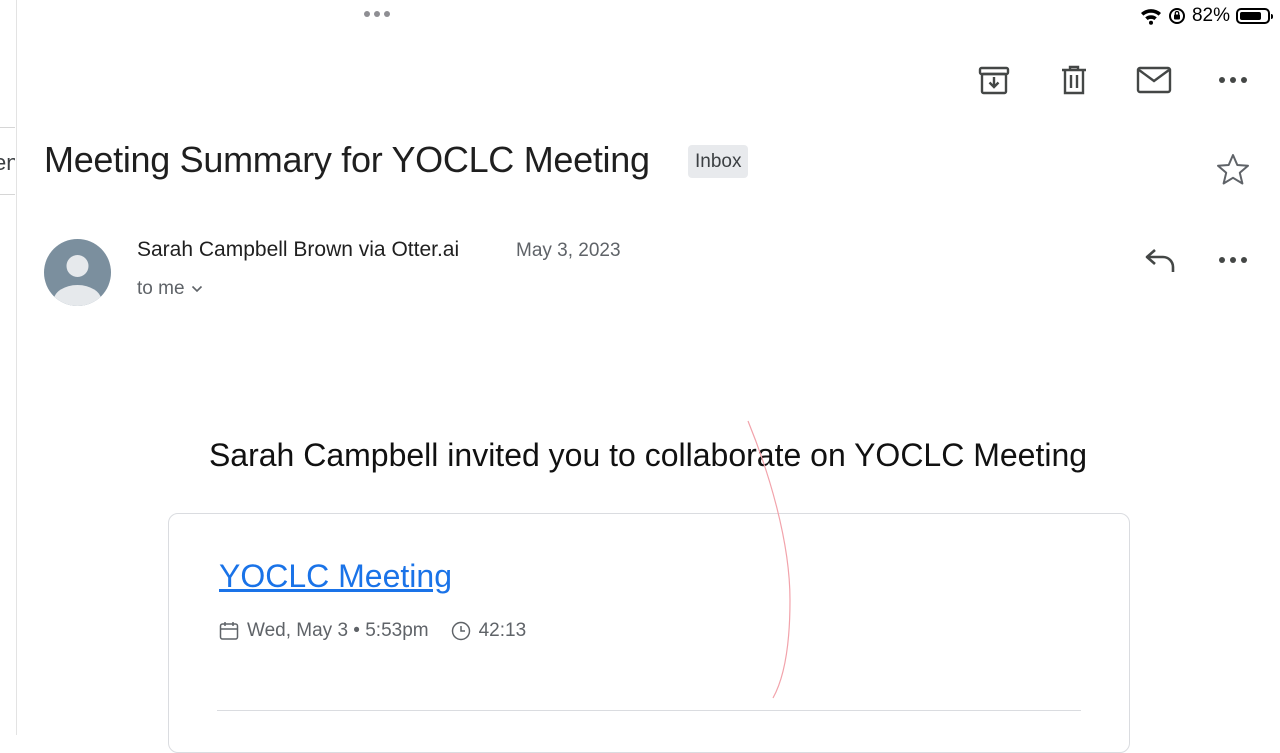  What do you see at coordinates (649, 710) in the screenshot?
I see `card-divider` at bounding box center [649, 710].